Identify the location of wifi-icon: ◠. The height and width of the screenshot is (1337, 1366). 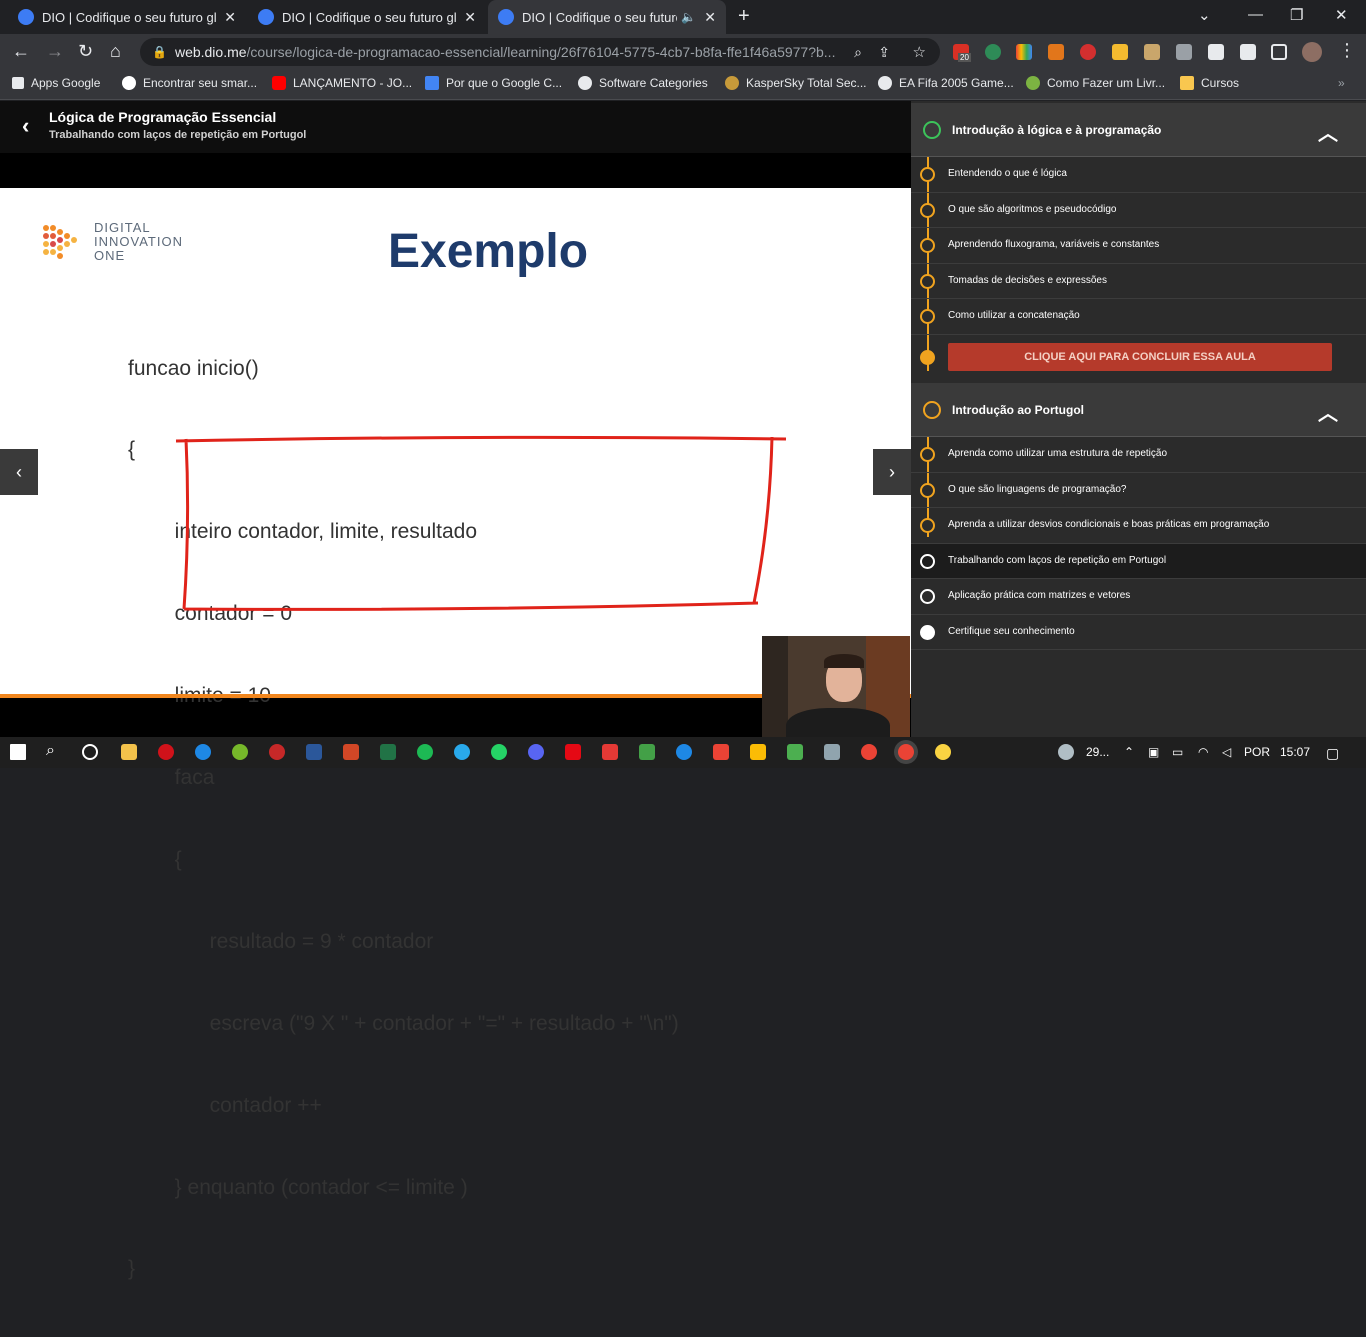
(1203, 752).